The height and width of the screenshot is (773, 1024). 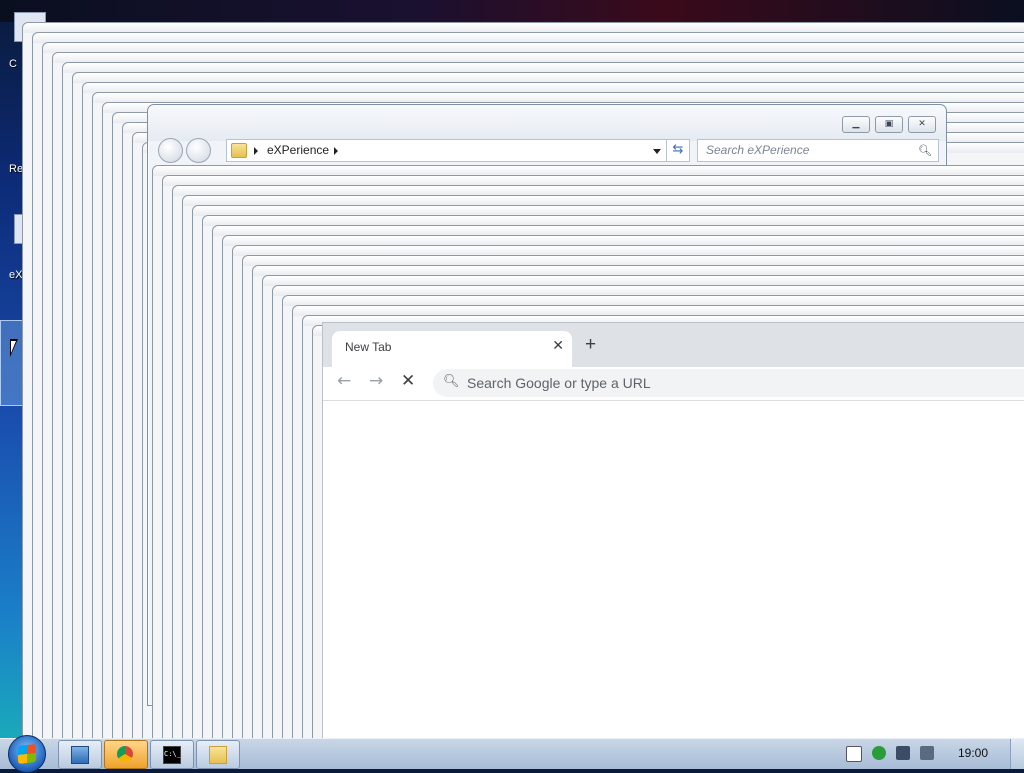 What do you see at coordinates (376, 381) in the screenshot?
I see `forward-arrow-icon: →` at bounding box center [376, 381].